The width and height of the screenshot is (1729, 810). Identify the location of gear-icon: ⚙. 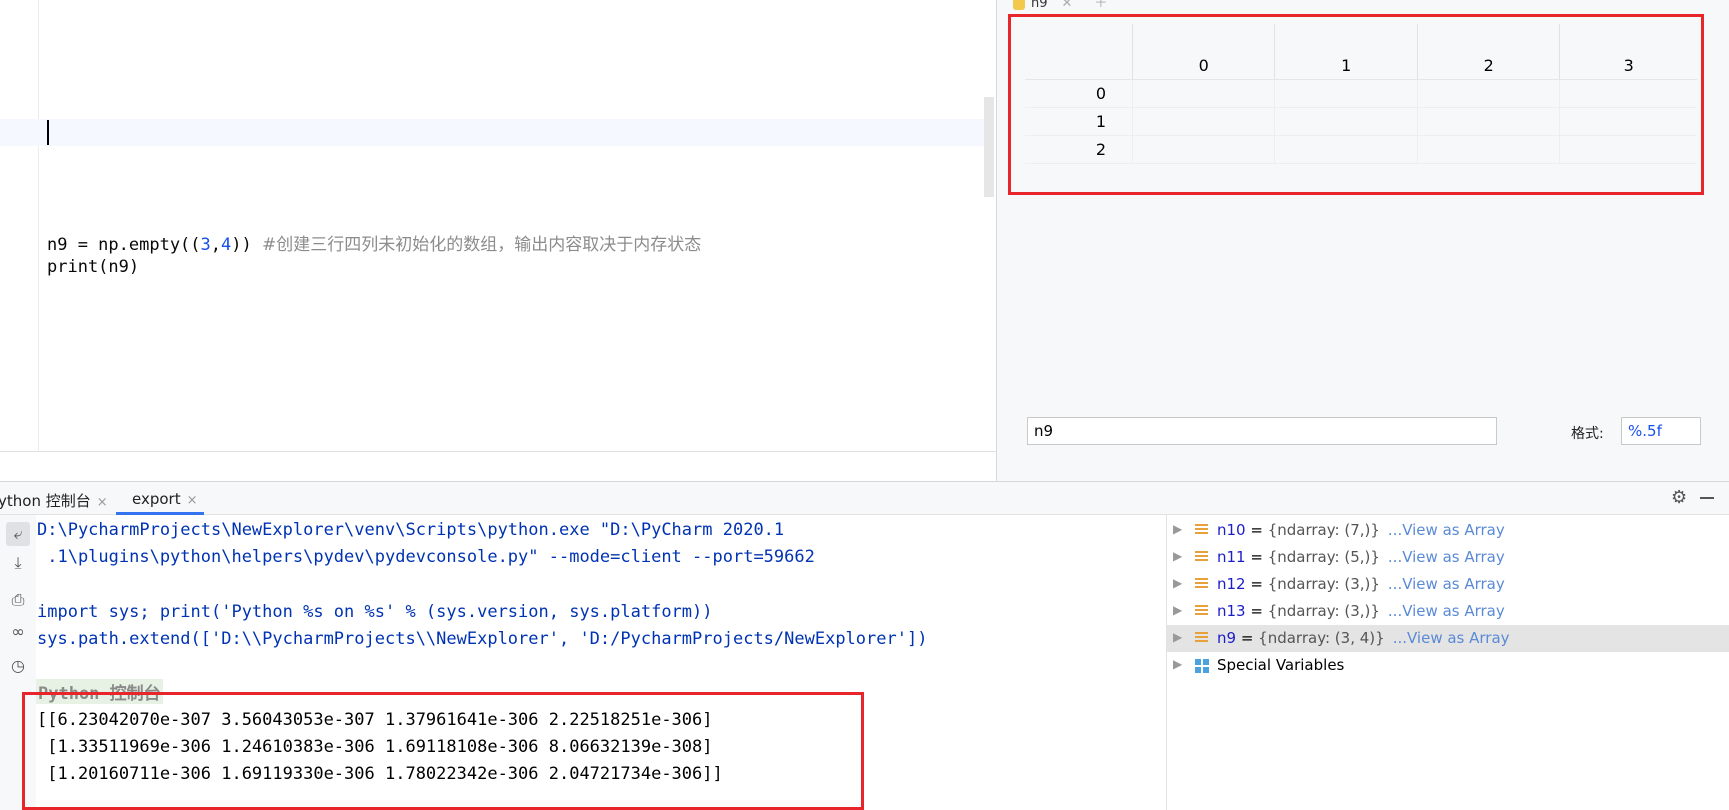
(1679, 497).